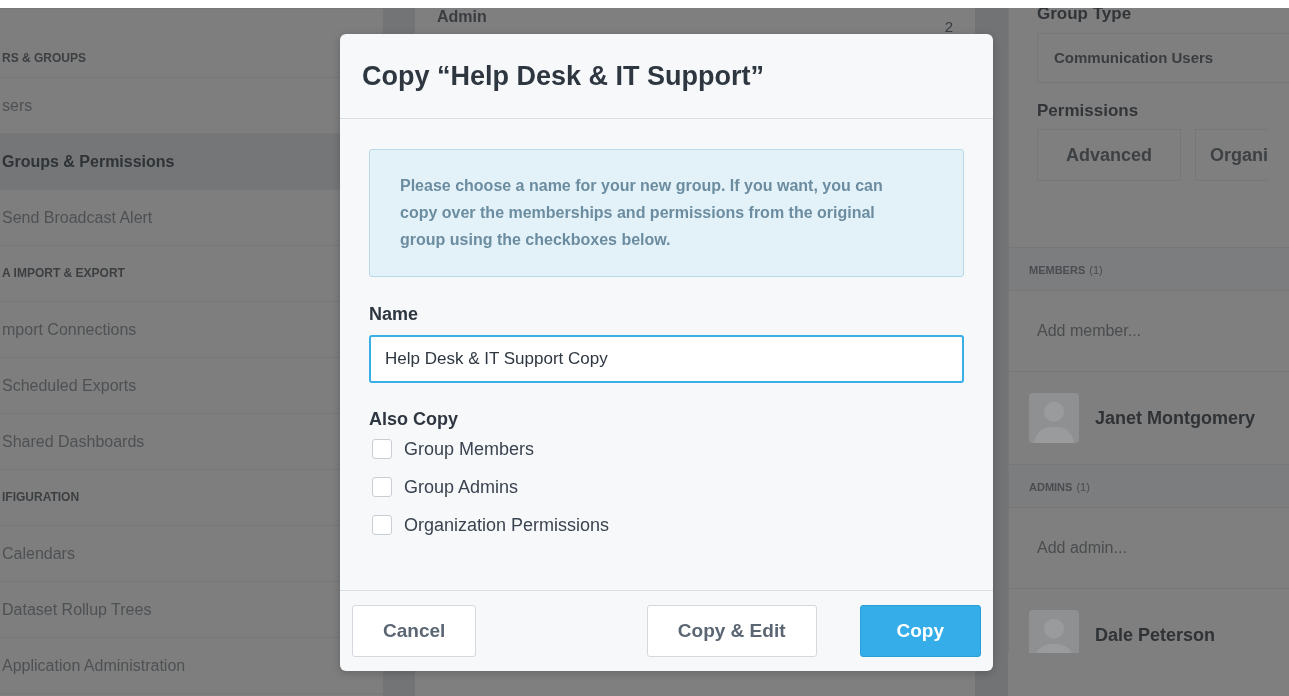 Image resolution: width=1289 pixels, height=696 pixels. What do you see at coordinates (414, 631) in the screenshot?
I see `dialog-button: Cancel` at bounding box center [414, 631].